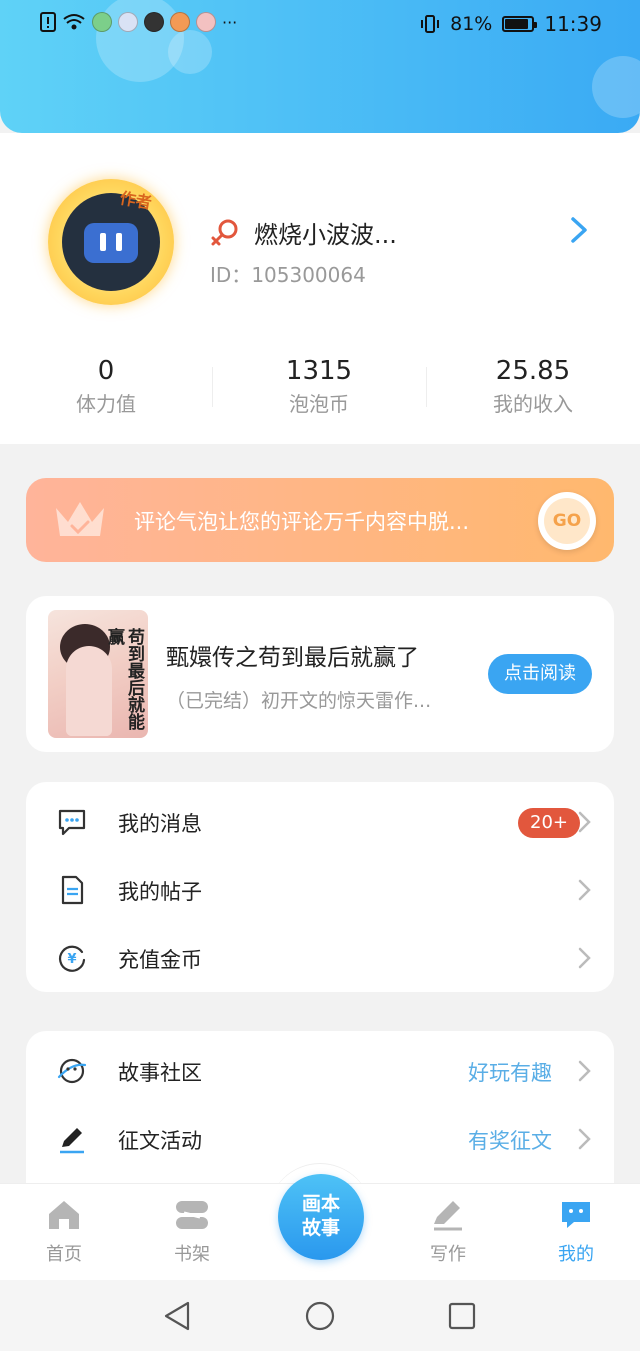 The height and width of the screenshot is (1351, 640). Describe the element at coordinates (320, 956) in the screenshot. I see `menu-item-recharge: ¥ 充值金币` at that location.